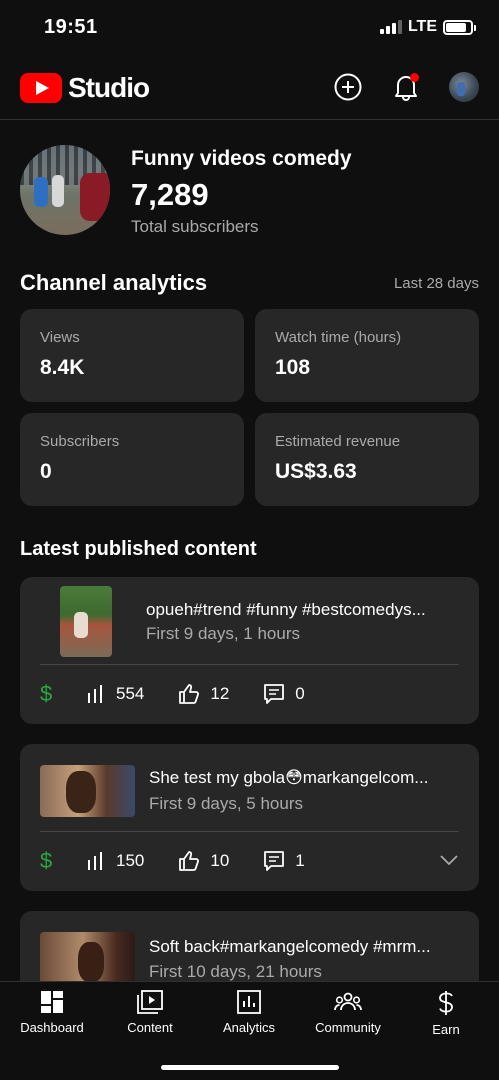 The width and height of the screenshot is (499, 1080). I want to click on stat-label: Views, so click(60, 337).